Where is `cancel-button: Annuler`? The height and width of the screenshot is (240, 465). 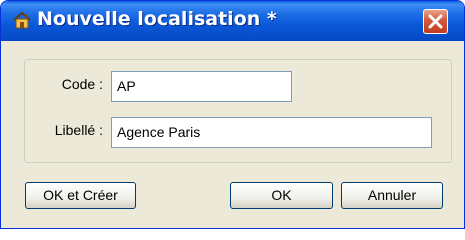 cancel-button: Annuler is located at coordinates (392, 195).